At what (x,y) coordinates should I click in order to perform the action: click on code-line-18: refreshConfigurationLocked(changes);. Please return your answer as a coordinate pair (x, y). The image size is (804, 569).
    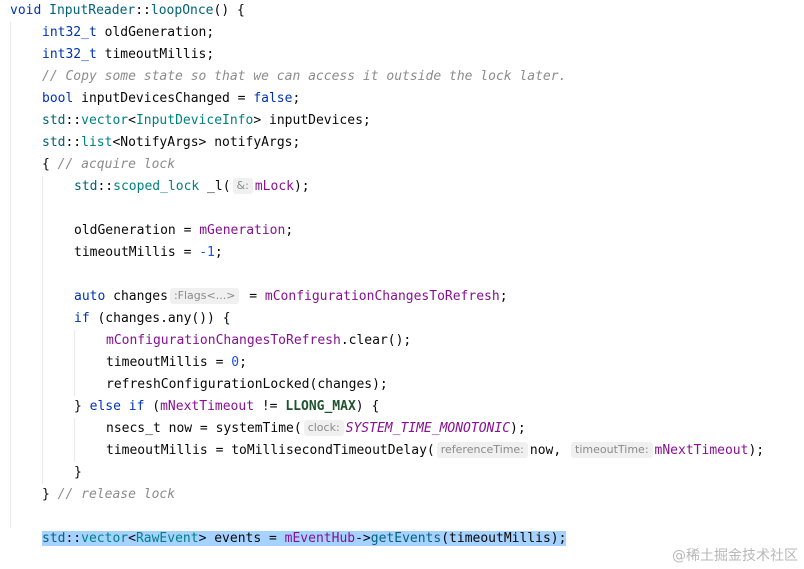
    Looking at the image, I should click on (402, 385).